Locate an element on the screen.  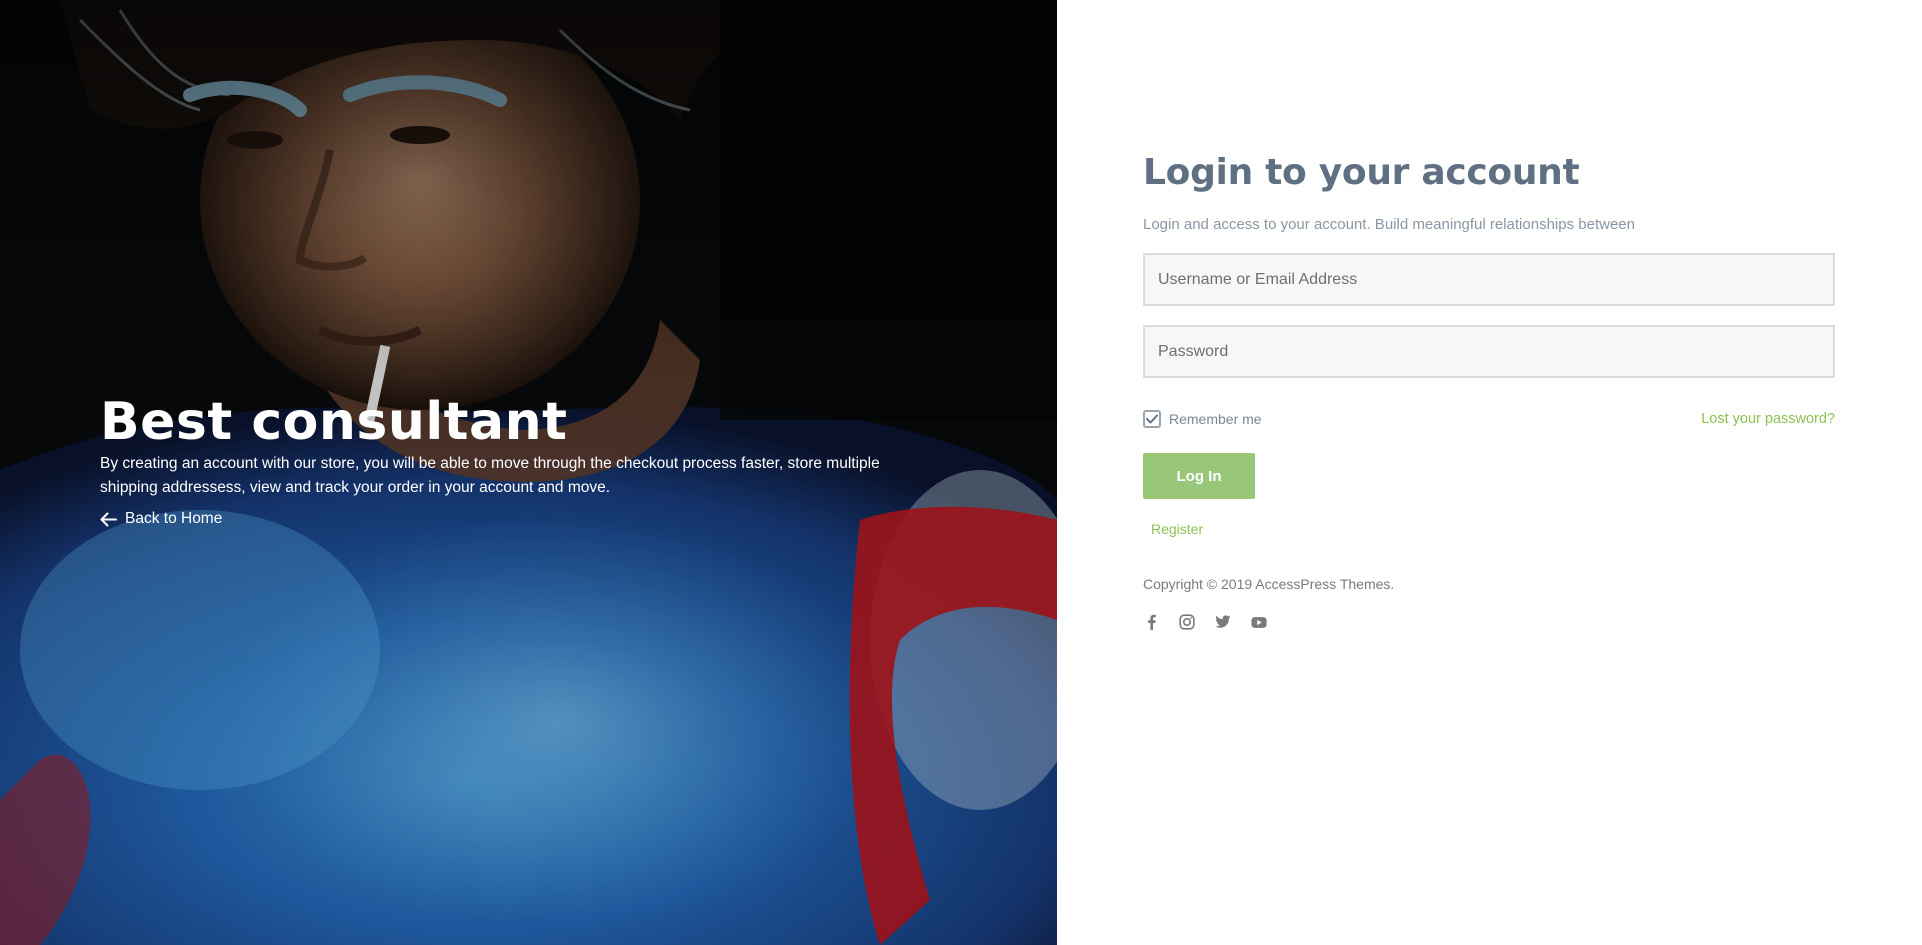
login-title: Login to your account is located at coordinates (1361, 172).